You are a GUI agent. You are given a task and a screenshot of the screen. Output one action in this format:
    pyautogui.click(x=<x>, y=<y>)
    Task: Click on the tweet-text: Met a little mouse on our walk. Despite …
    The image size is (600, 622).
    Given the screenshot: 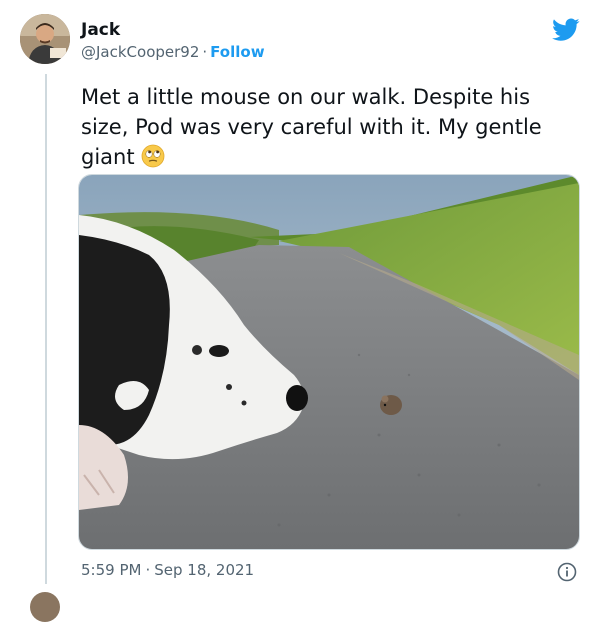 What is the action you would take?
    pyautogui.click(x=331, y=127)
    